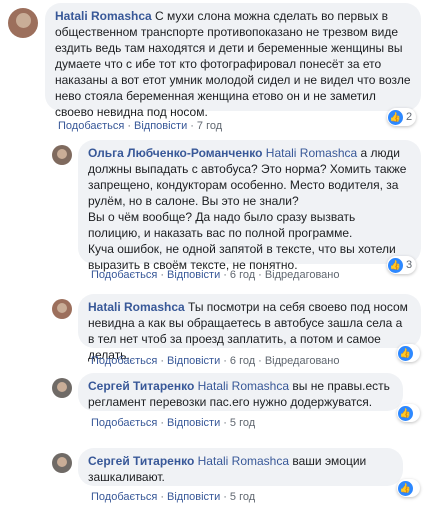 This screenshot has height=509, width=429. I want to click on comment-author: Ольга Любченко-Романченко, so click(175, 153).